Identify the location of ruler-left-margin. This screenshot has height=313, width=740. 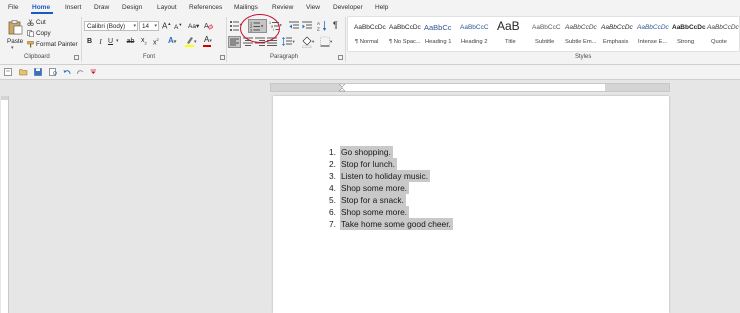
(307, 87).